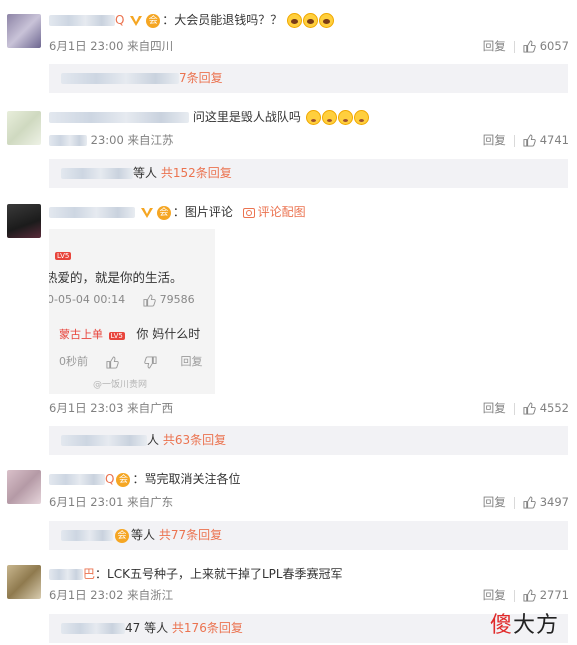  What do you see at coordinates (86, 46) in the screenshot?
I see `comment-time: 6月1日 23:00` at bounding box center [86, 46].